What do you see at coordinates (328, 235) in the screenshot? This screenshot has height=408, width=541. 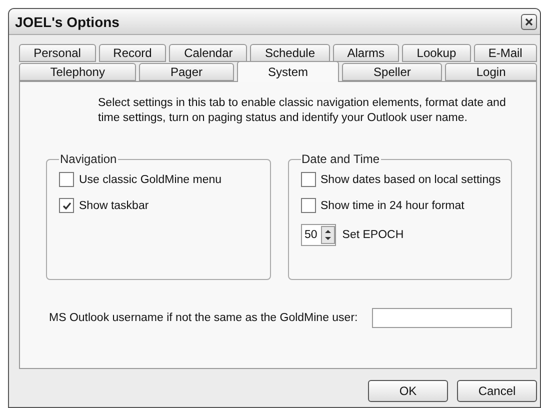 I see `spin-arrows-icon` at bounding box center [328, 235].